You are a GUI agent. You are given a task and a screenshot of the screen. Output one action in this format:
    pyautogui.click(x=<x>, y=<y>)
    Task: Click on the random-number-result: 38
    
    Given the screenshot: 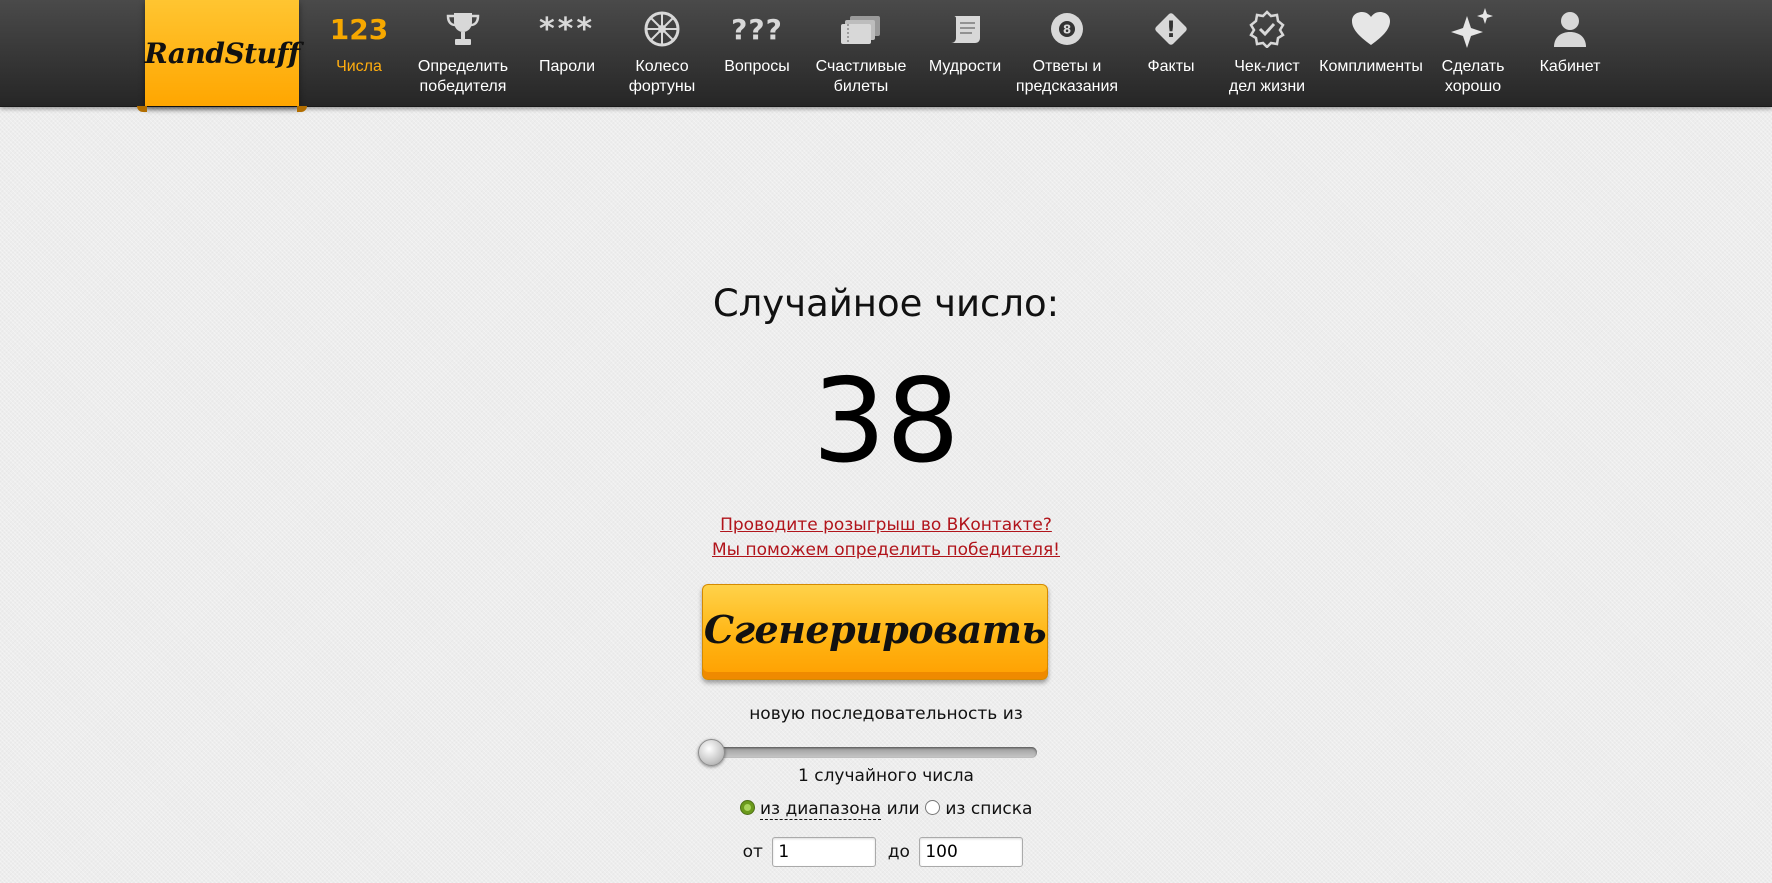 What is the action you would take?
    pyautogui.click(x=886, y=421)
    